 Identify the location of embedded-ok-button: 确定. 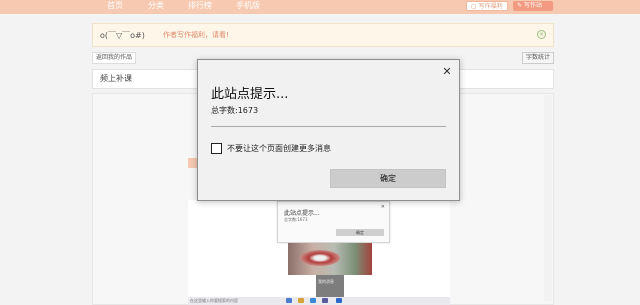
(360, 232).